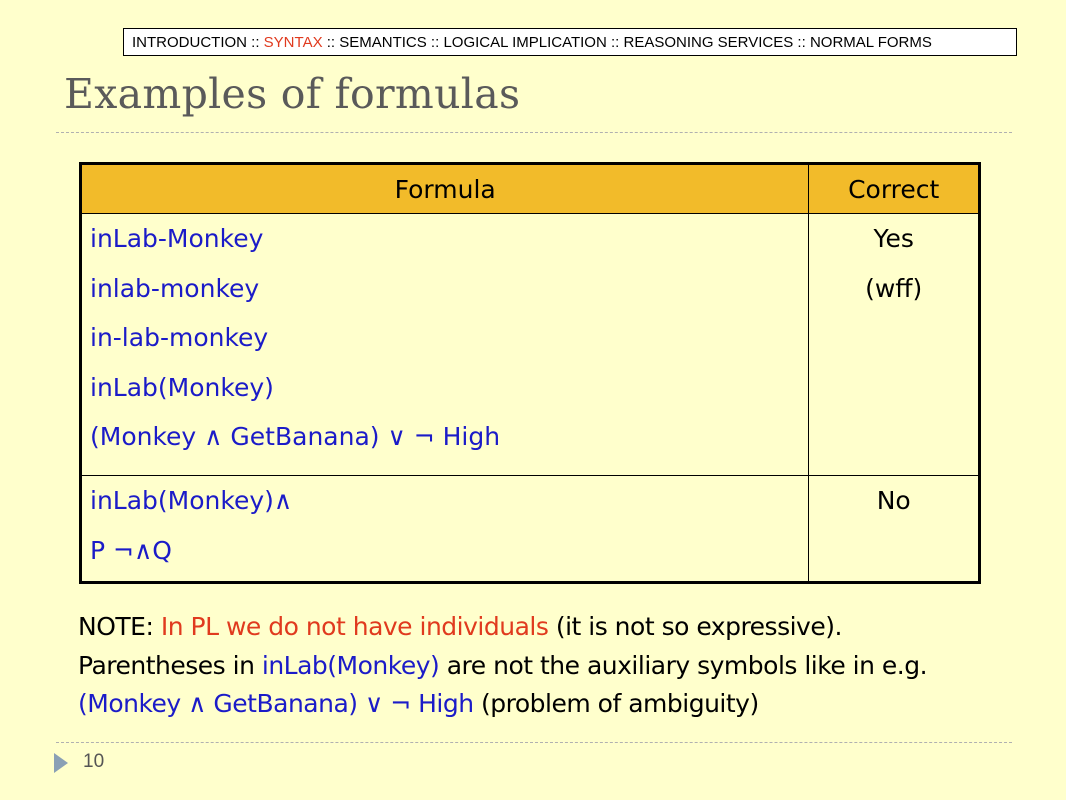 The width and height of the screenshot is (1066, 800). What do you see at coordinates (534, 132) in the screenshot?
I see `title-divider` at bounding box center [534, 132].